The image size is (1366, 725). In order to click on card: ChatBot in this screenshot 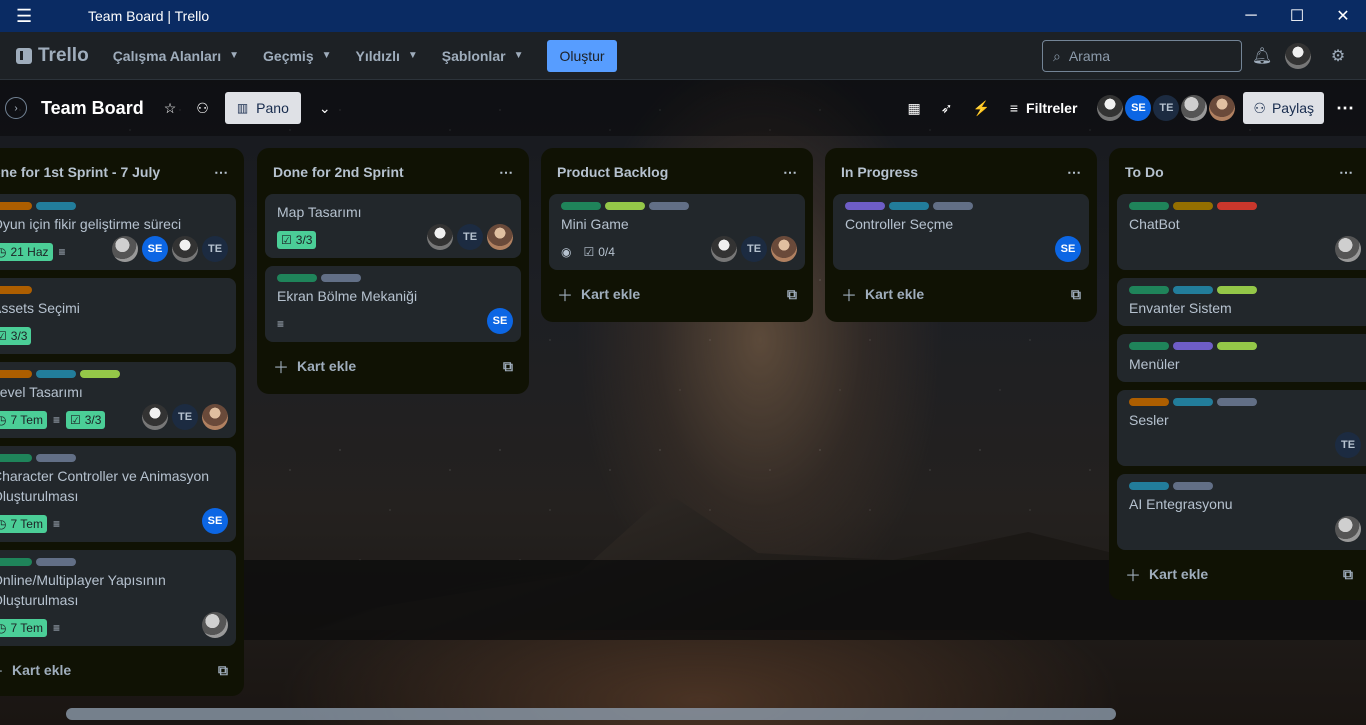, I will do `click(1241, 232)`.